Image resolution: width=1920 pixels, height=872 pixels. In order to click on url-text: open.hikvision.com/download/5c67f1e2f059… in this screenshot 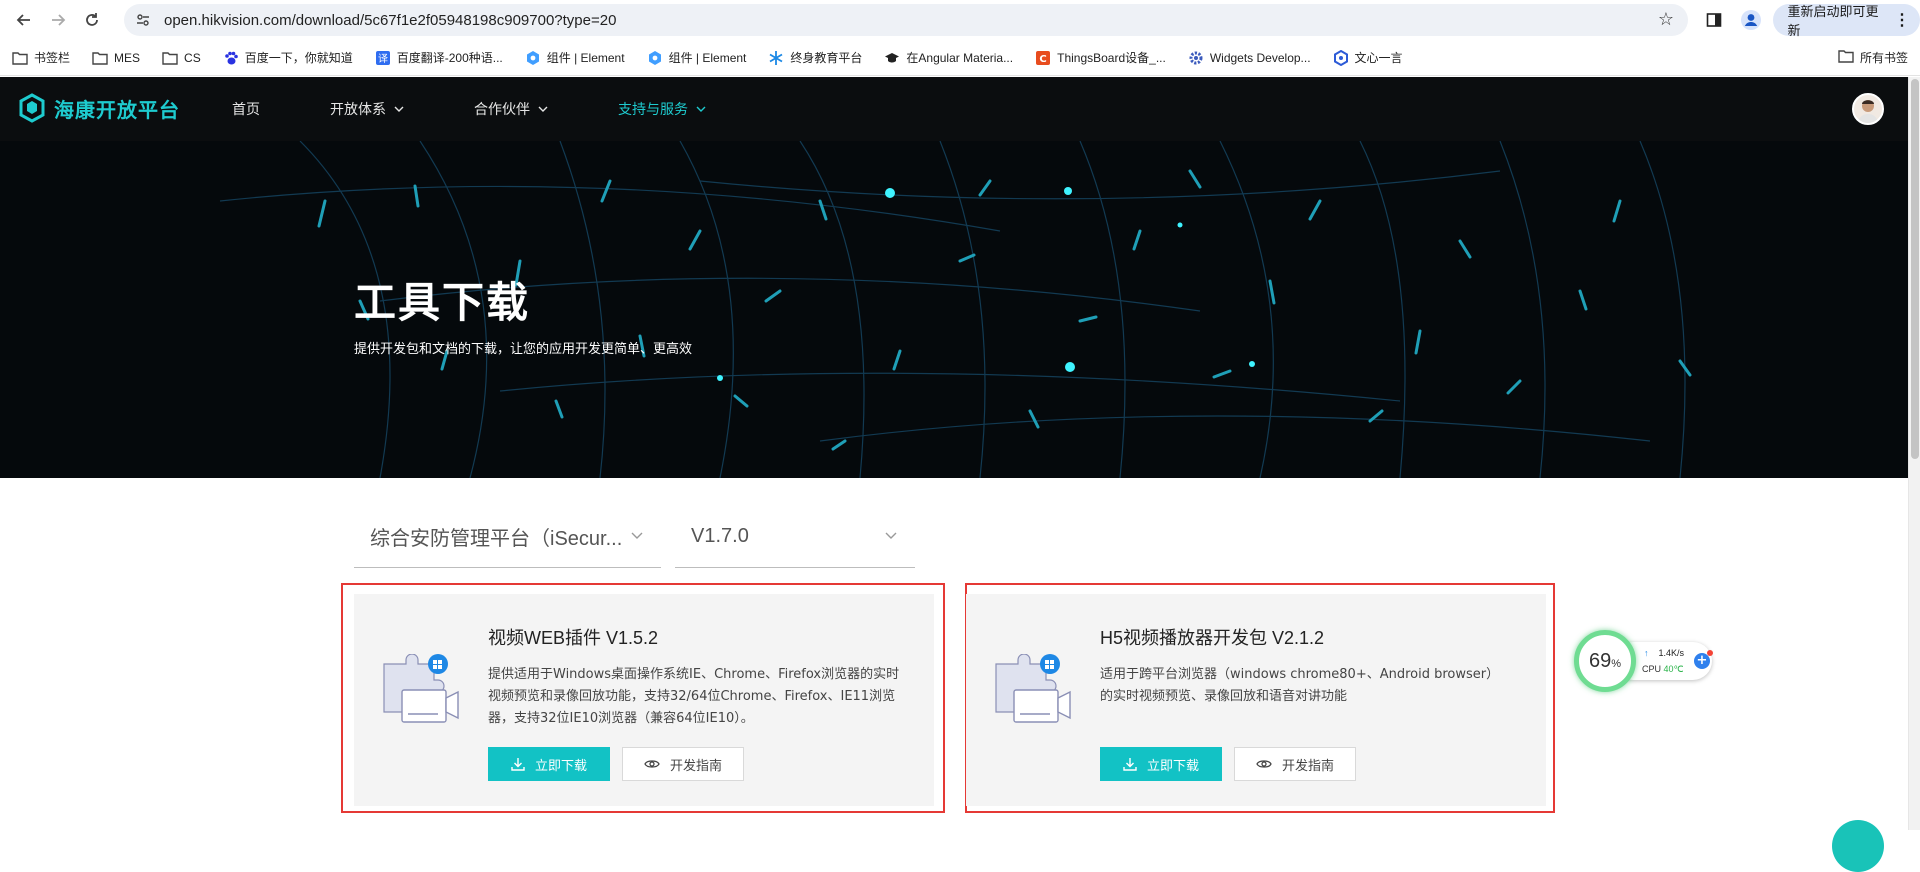, I will do `click(390, 20)`.